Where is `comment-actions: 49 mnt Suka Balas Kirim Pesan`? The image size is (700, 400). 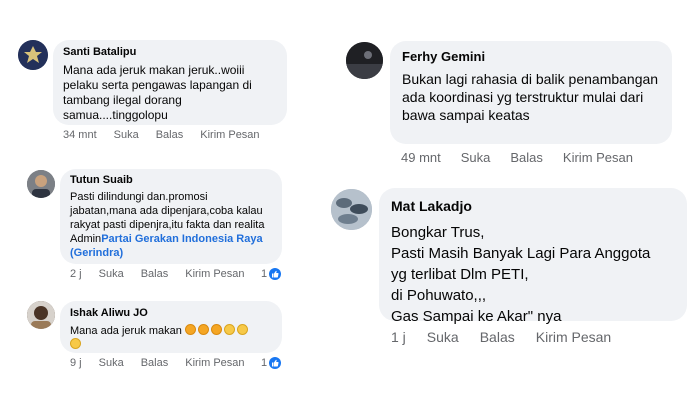 comment-actions: 49 mnt Suka Balas Kirim Pesan is located at coordinates (517, 157).